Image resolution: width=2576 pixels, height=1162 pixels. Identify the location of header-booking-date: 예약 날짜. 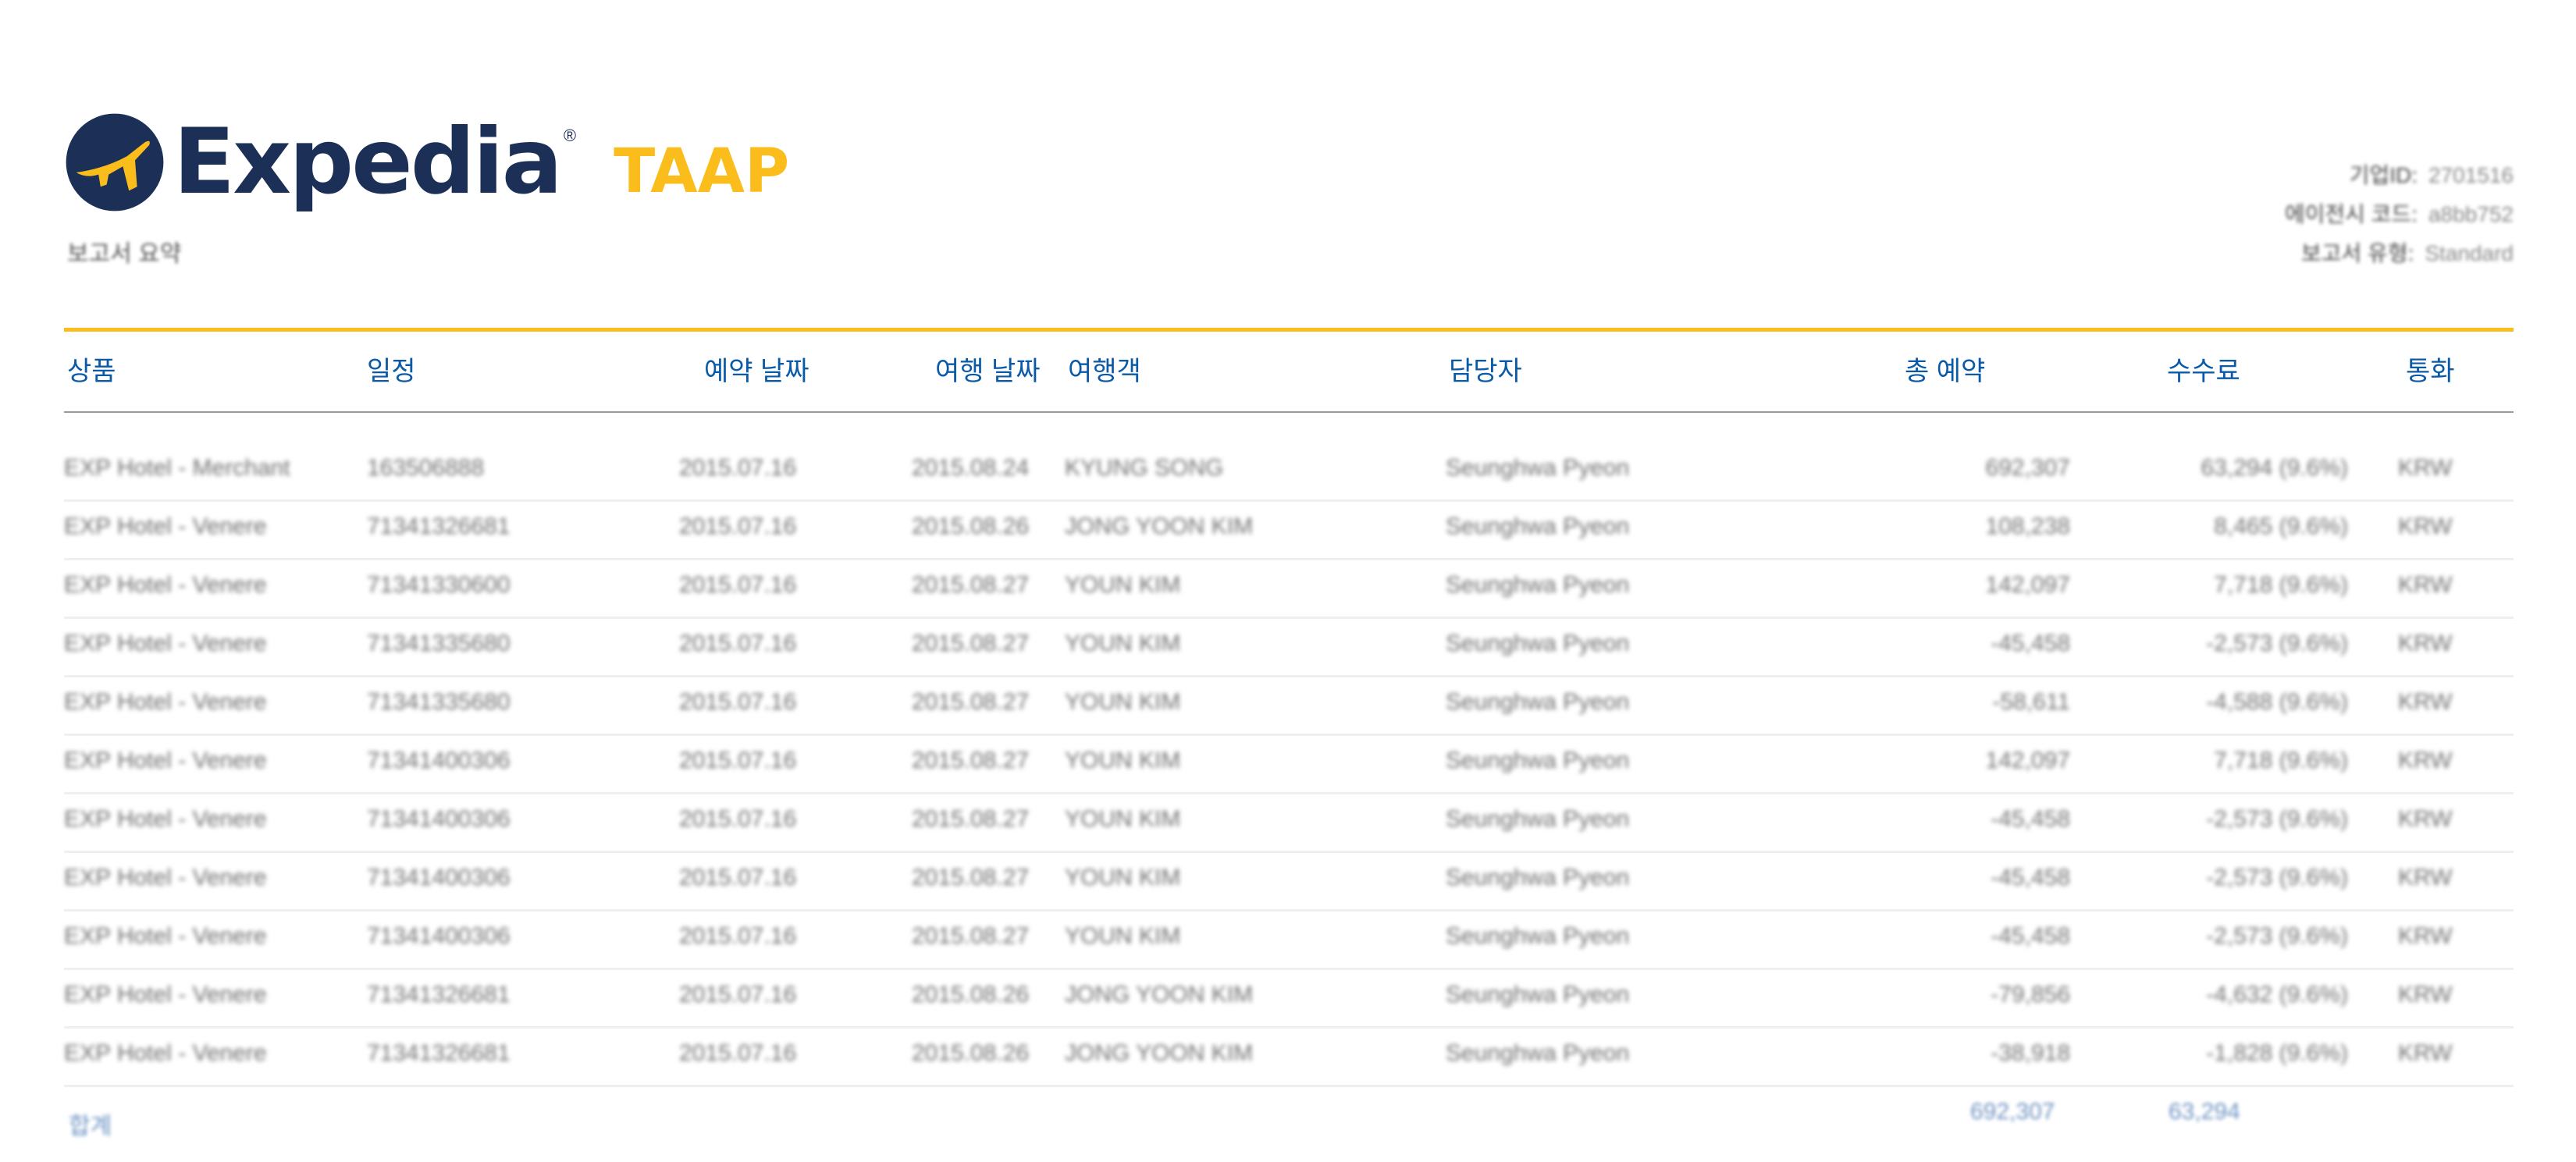
(756, 372).